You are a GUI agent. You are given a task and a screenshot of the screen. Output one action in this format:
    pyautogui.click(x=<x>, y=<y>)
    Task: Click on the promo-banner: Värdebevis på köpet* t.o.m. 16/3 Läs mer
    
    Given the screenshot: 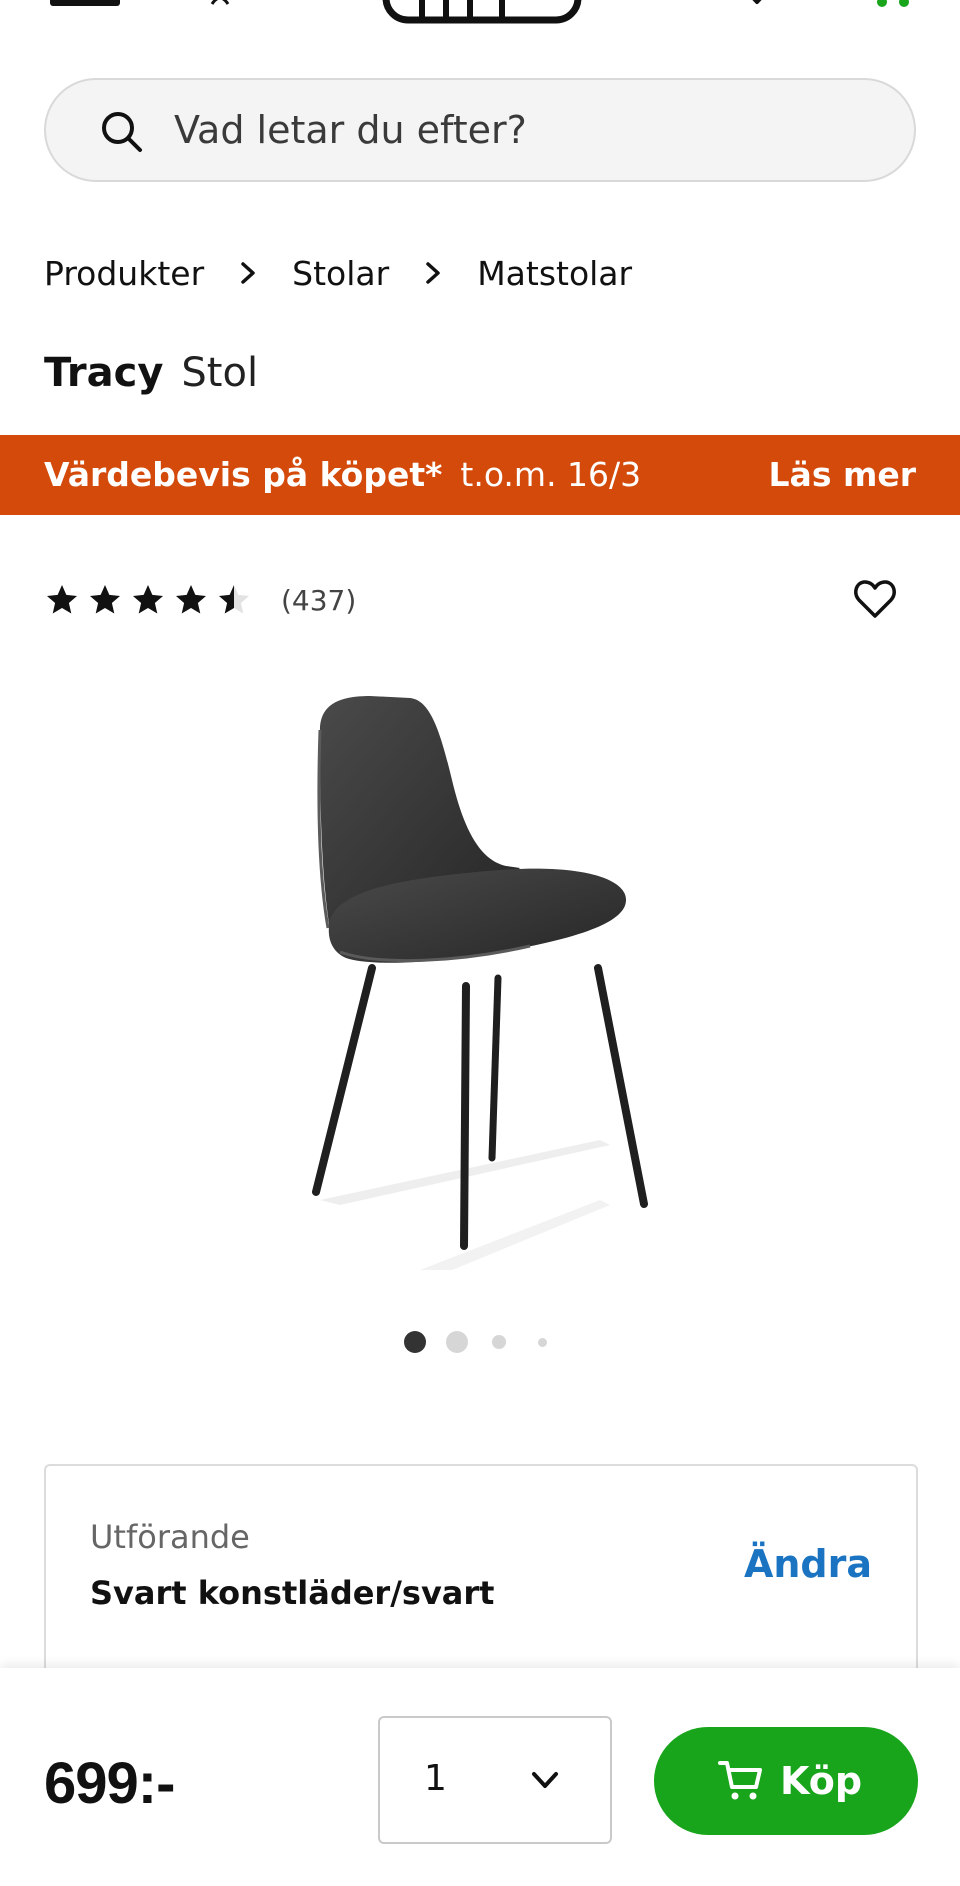 What is the action you would take?
    pyautogui.click(x=480, y=475)
    